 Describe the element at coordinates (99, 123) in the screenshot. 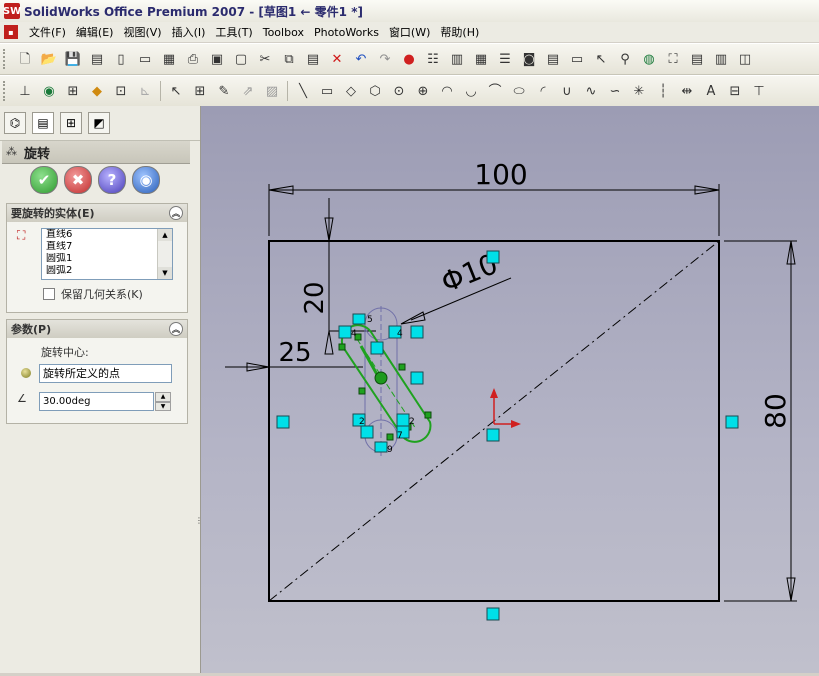

I see `display-manager-tab-icon: ◩` at that location.